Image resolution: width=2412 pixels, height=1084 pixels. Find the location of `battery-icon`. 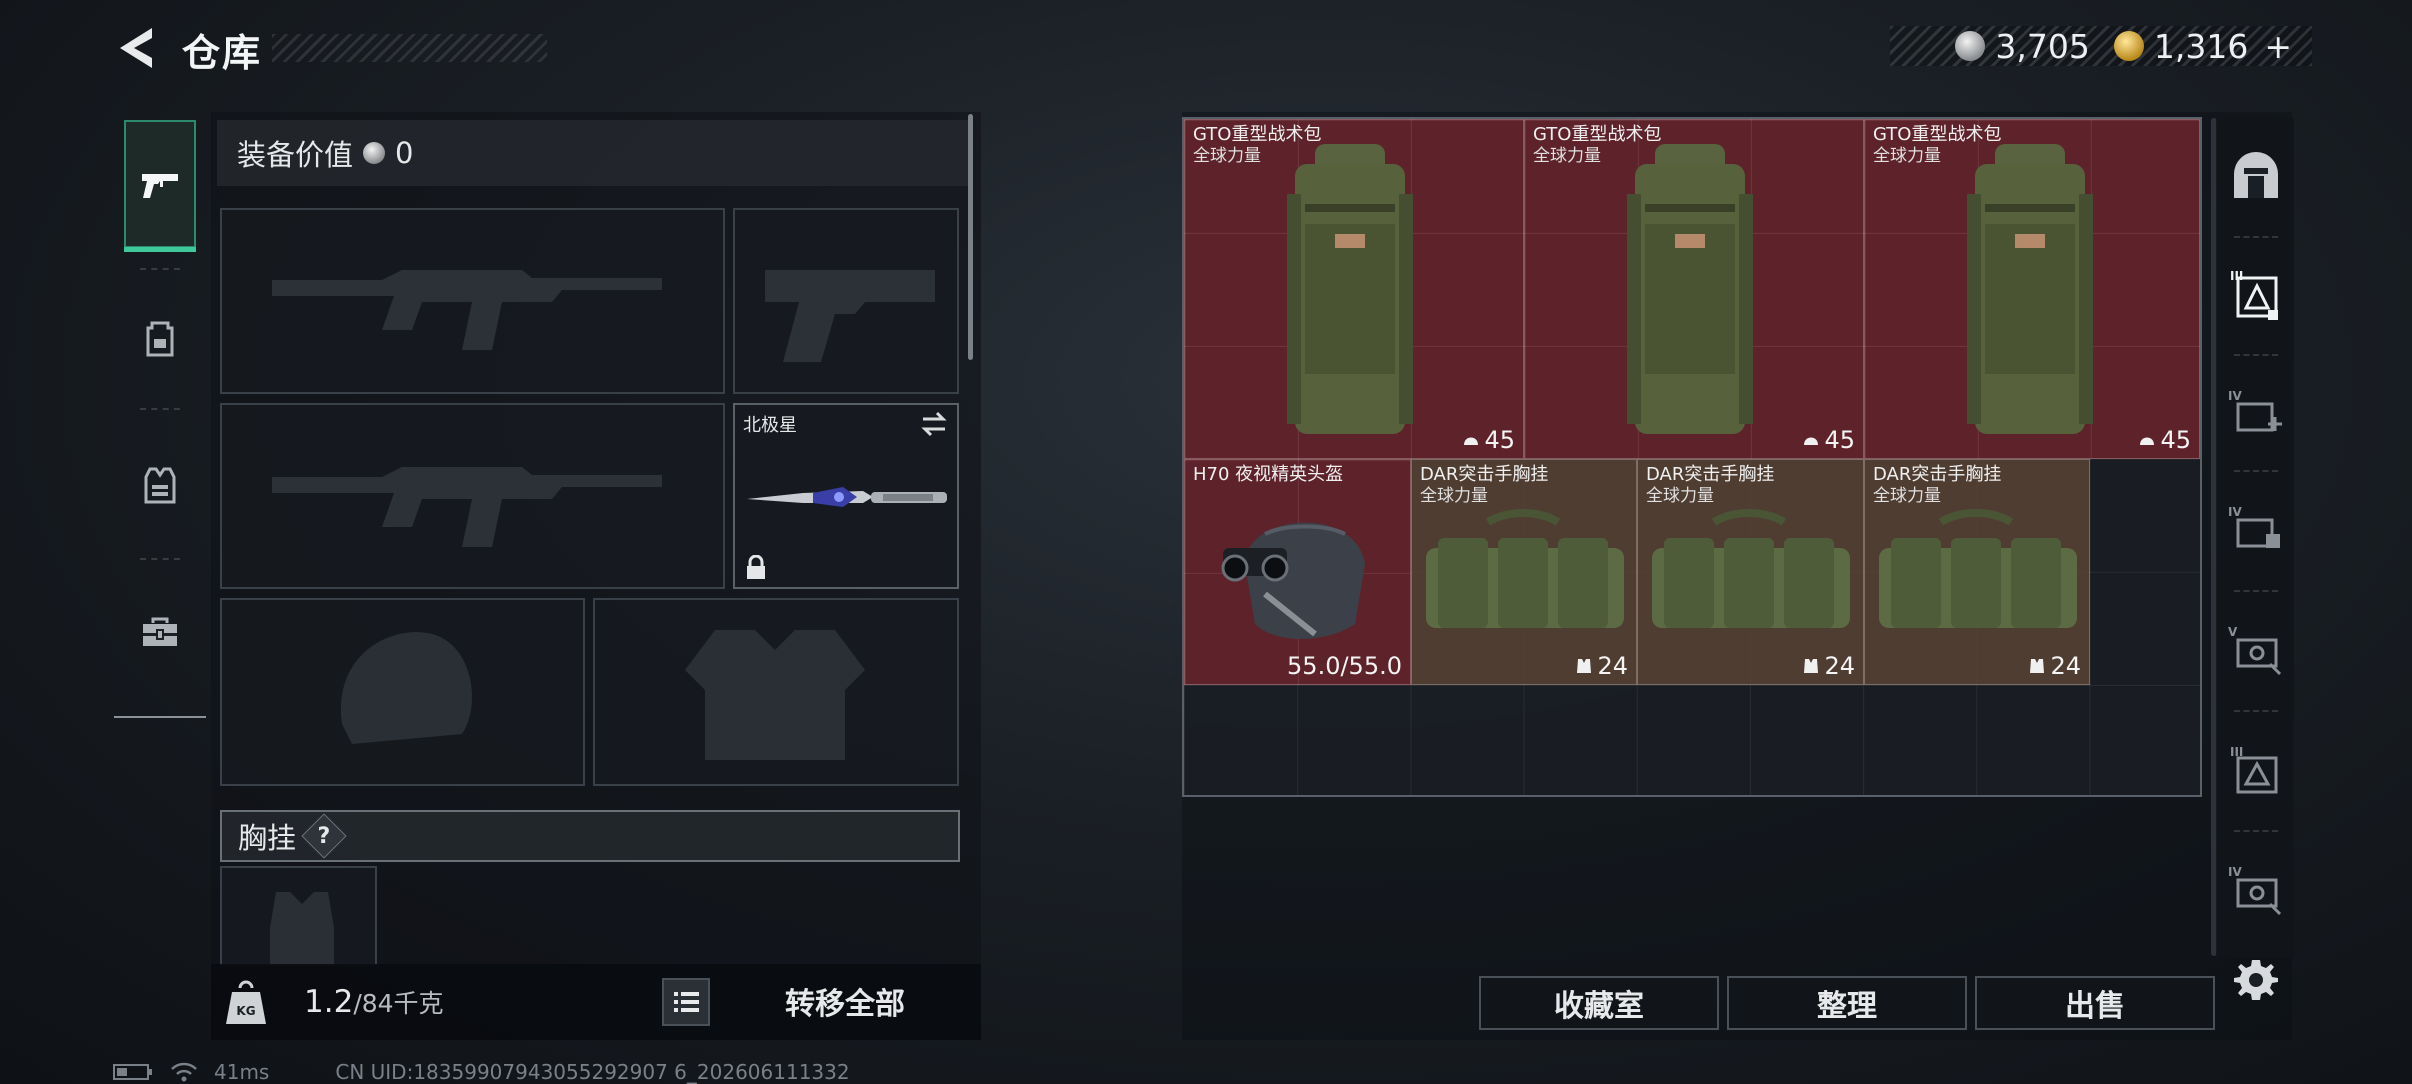

battery-icon is located at coordinates (132, 1072).